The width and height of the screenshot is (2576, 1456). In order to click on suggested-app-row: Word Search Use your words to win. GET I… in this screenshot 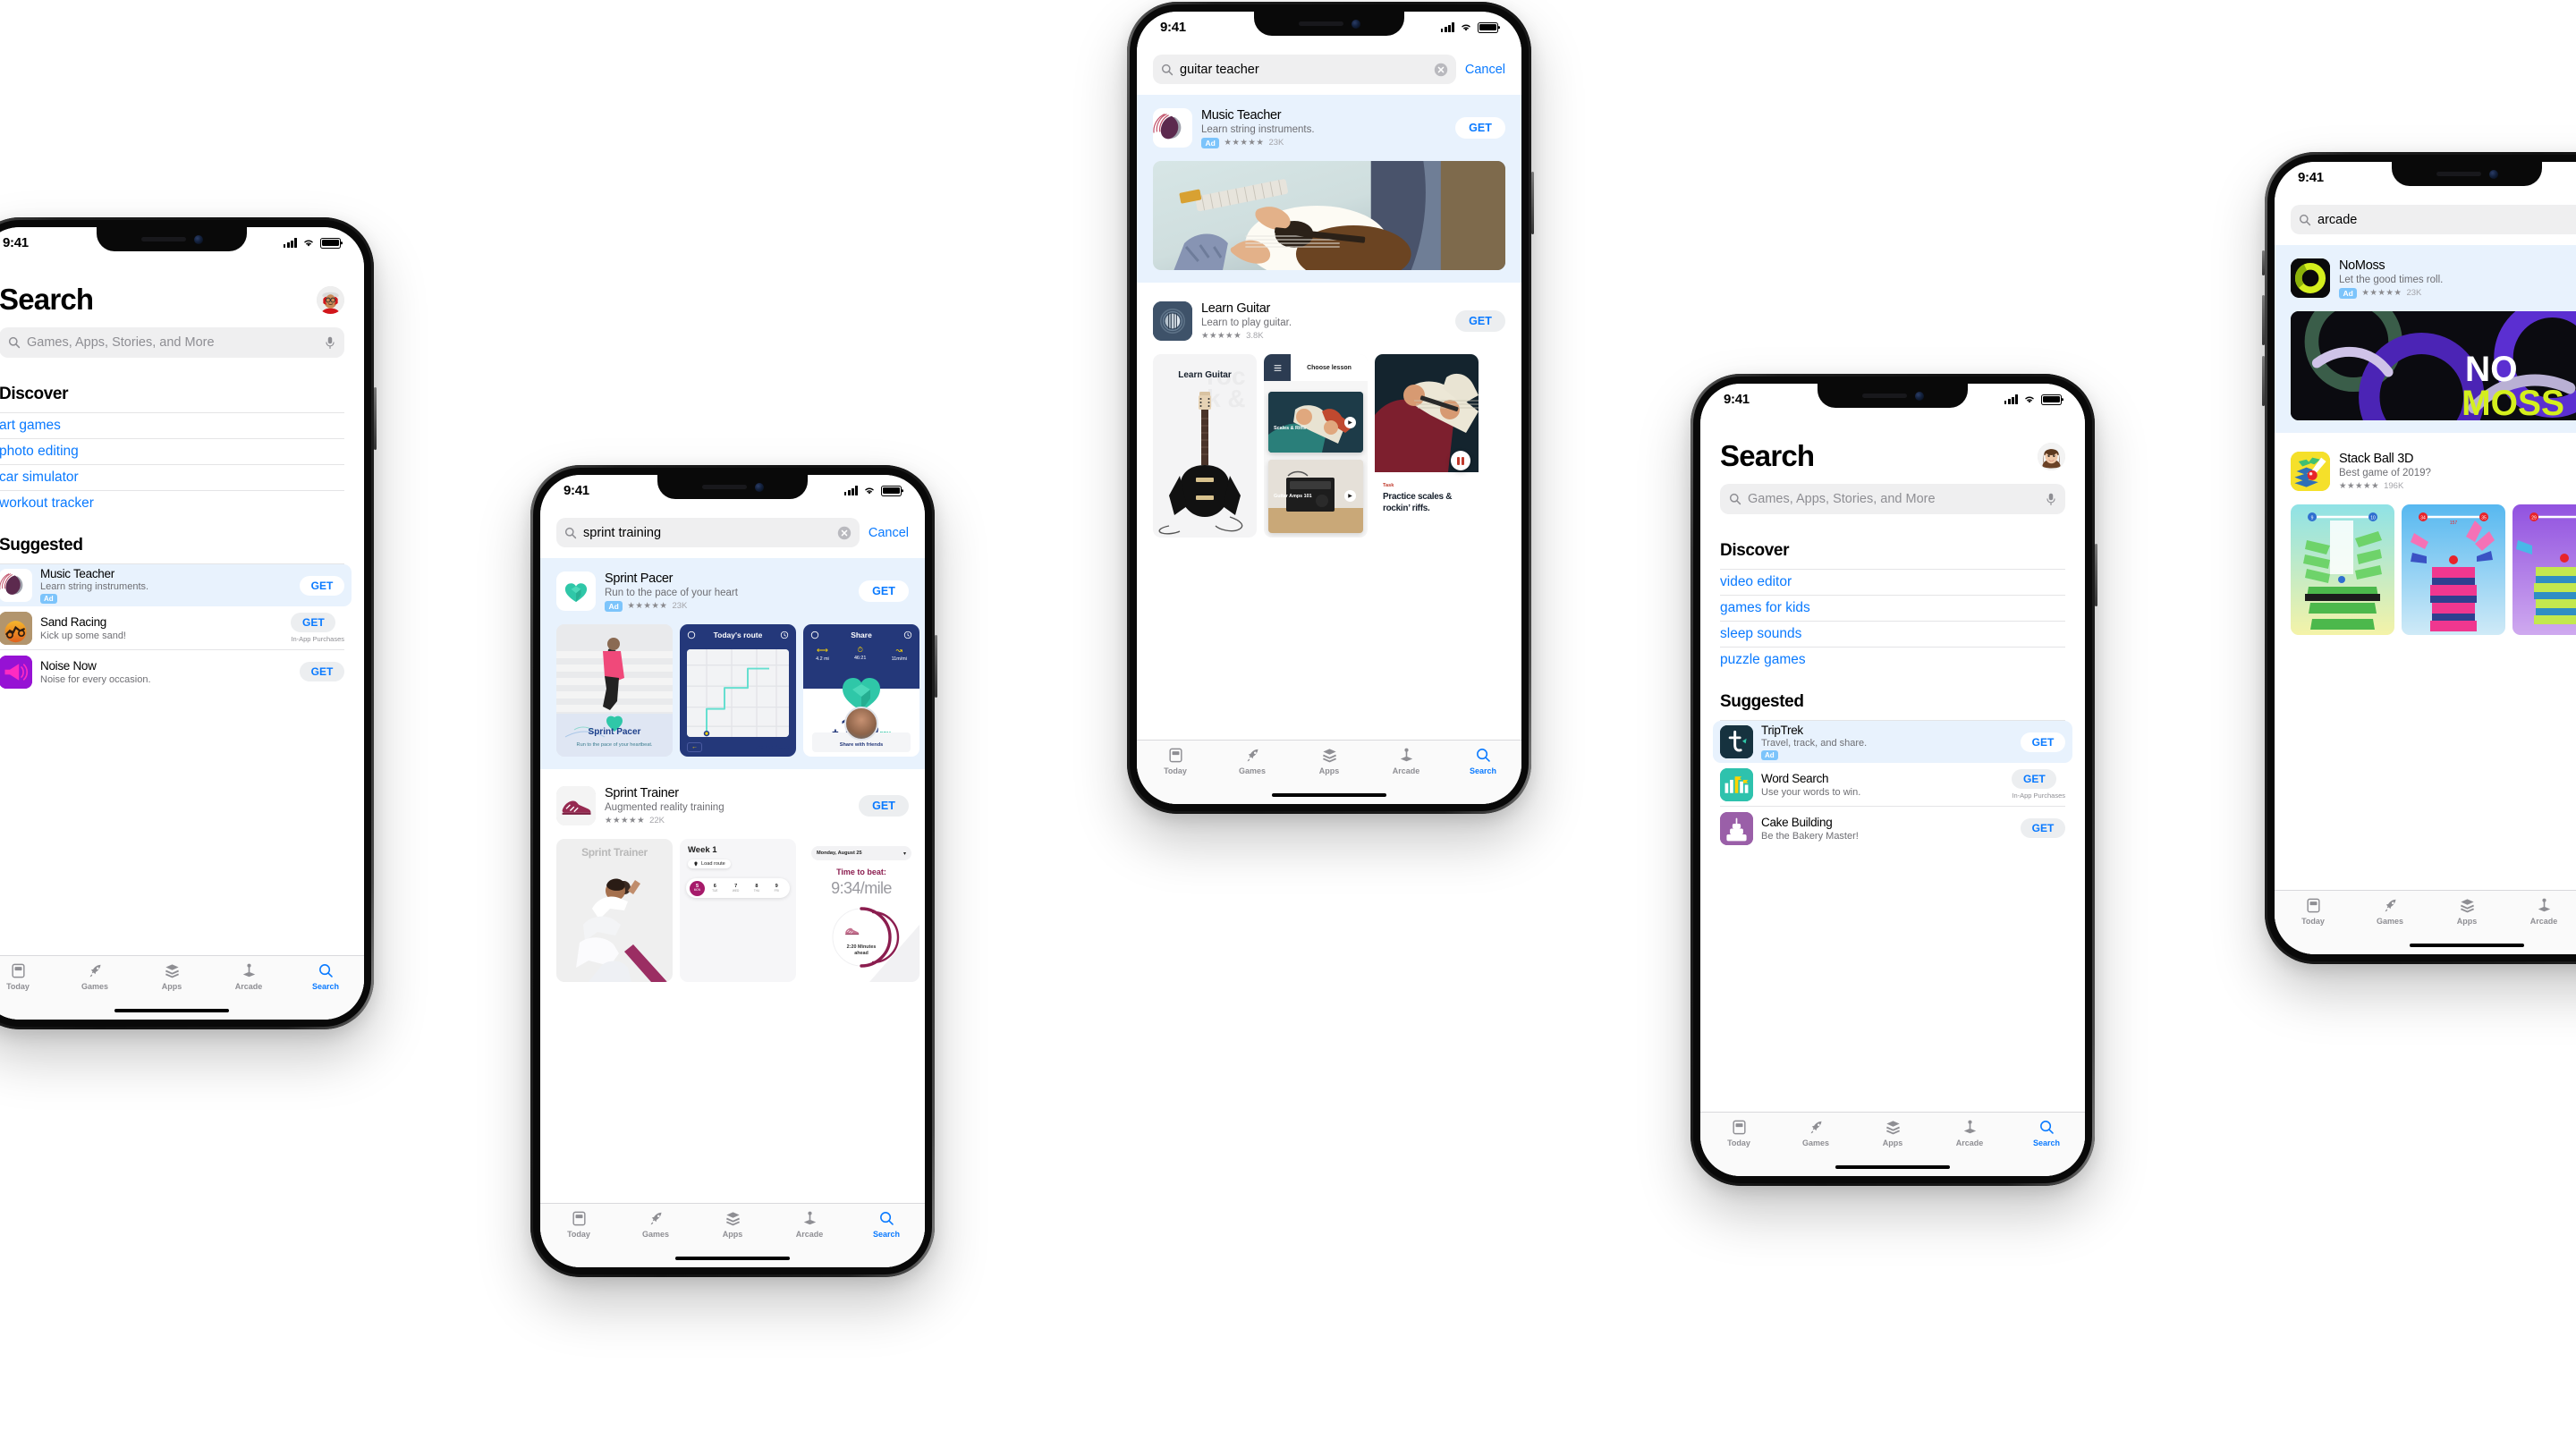, I will do `click(1892, 784)`.